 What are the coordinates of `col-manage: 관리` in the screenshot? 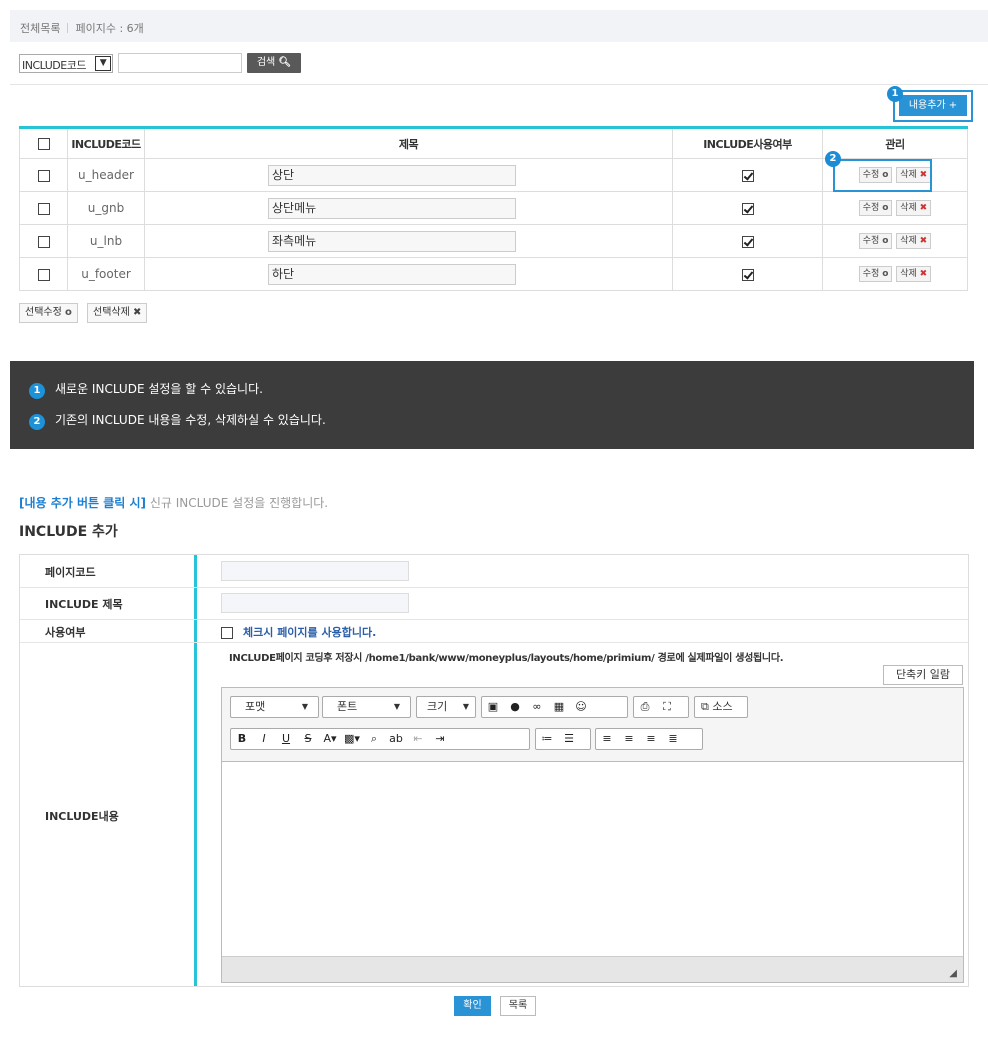 It's located at (895, 143).